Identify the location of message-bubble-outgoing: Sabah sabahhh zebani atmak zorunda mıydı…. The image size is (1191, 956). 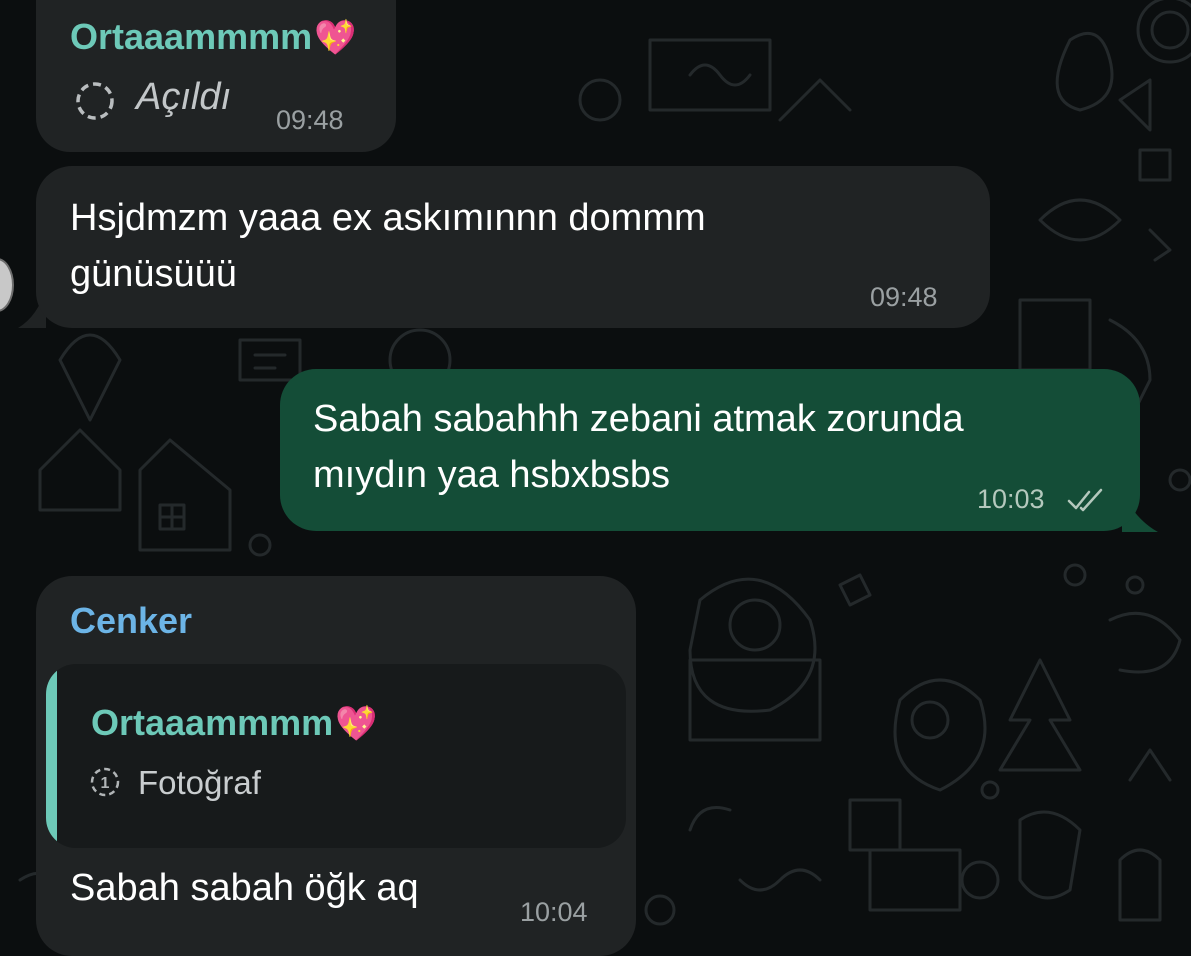
(710, 450).